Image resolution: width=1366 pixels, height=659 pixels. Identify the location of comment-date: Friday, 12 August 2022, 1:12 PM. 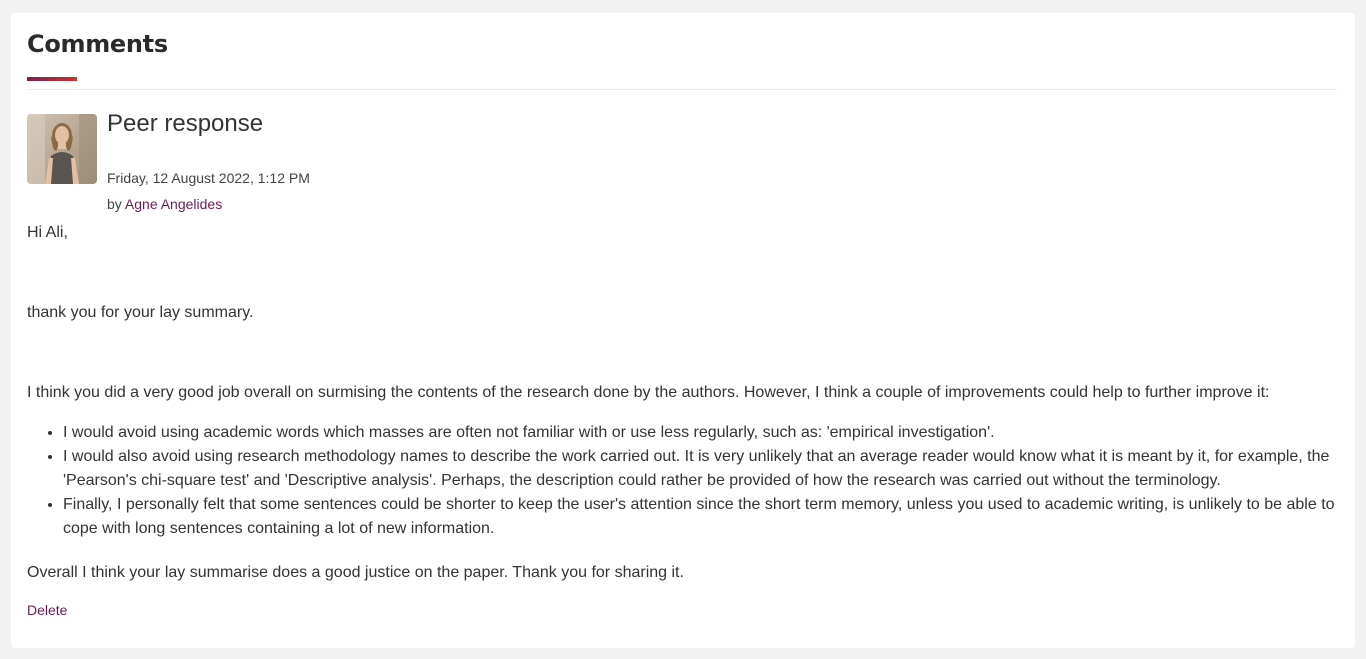
(208, 178).